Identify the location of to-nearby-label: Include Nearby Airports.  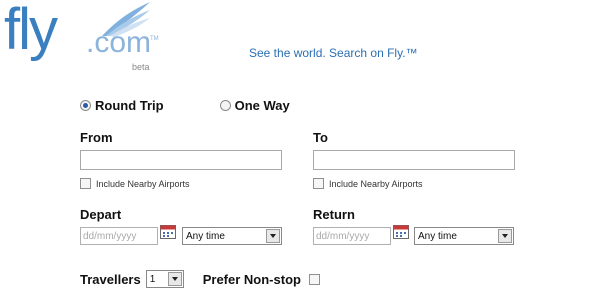
(376, 183).